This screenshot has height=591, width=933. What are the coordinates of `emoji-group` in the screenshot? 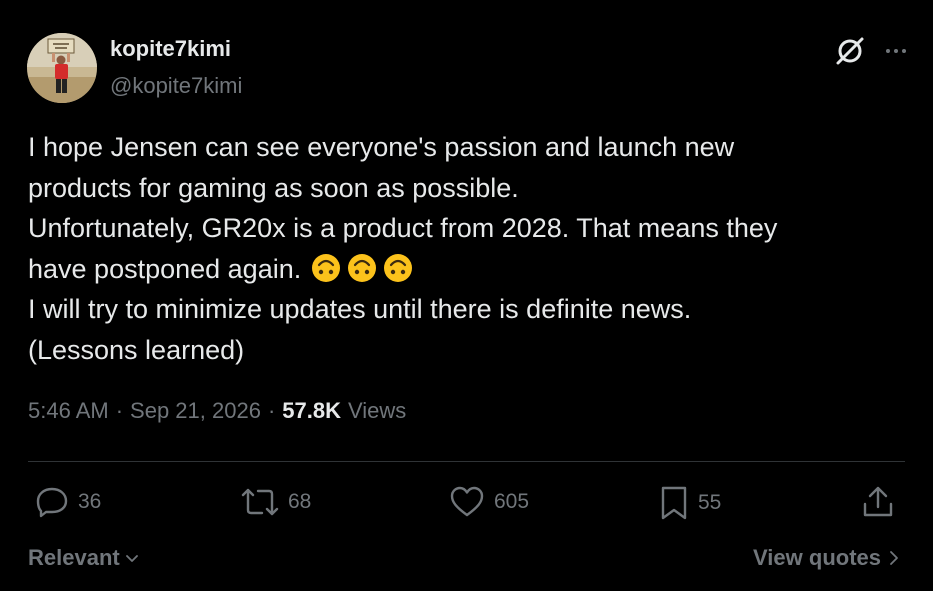 It's located at (362, 268).